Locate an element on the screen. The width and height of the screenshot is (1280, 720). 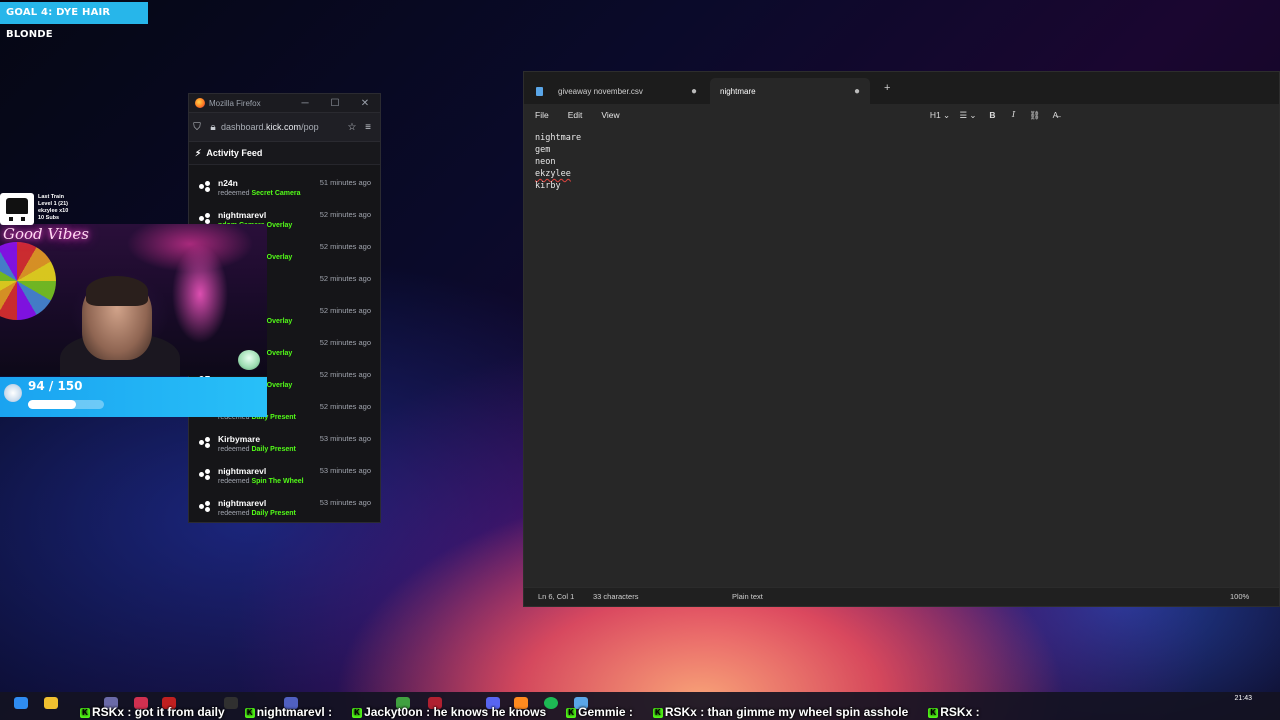
last-train-subs: 10 Subs is located at coordinates (49, 218).